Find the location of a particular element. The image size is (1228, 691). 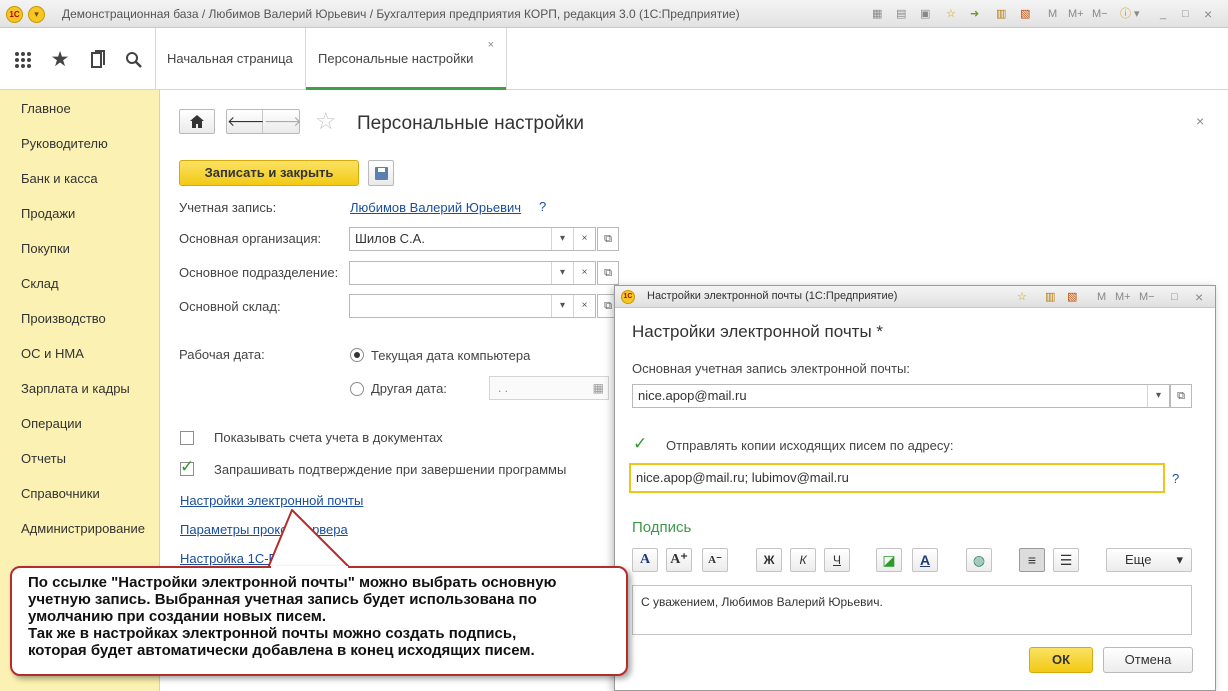

more-button: Еще ▾ is located at coordinates (1149, 560).